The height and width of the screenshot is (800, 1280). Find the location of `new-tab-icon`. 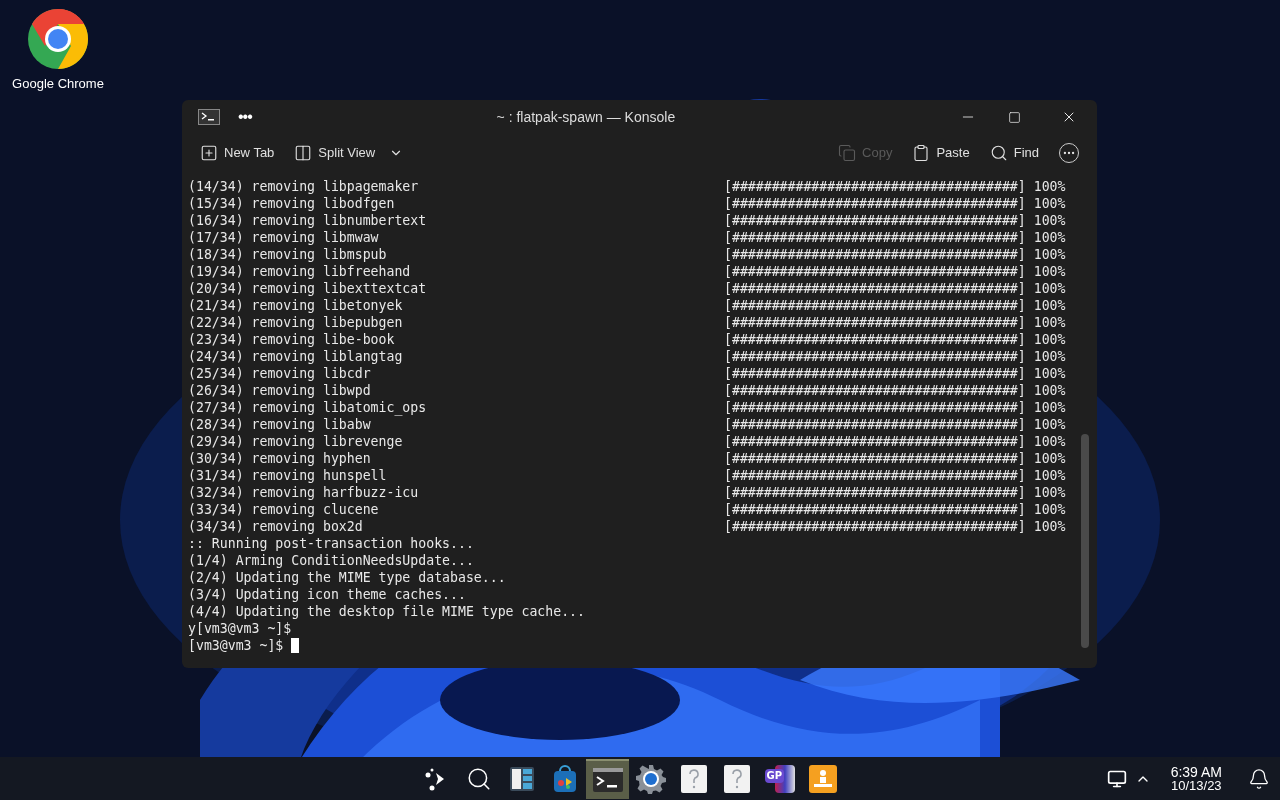

new-tab-icon is located at coordinates (209, 153).